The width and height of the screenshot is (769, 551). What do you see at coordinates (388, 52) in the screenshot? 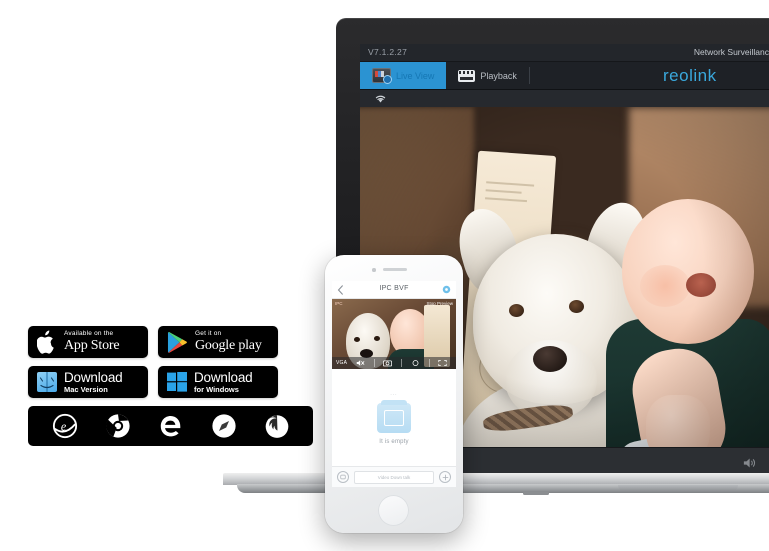
I see `app-version: V7.1.2.27` at bounding box center [388, 52].